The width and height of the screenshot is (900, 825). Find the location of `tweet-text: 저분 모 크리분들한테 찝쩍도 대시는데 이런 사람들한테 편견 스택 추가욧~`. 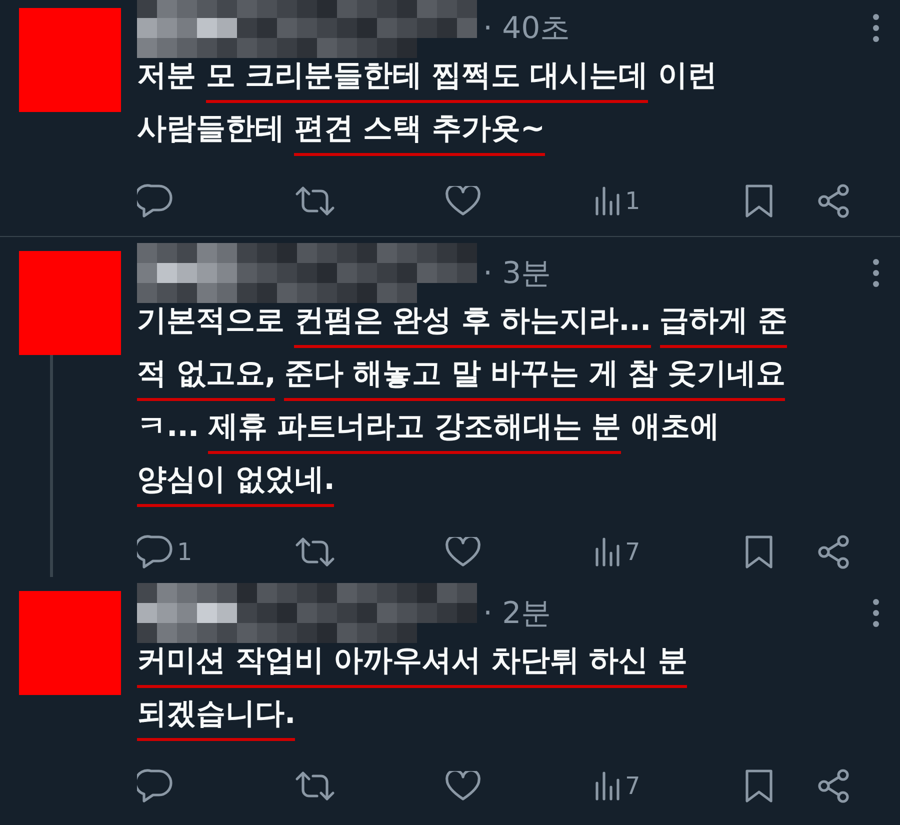

tweet-text: 저분 모 크리분들한테 찝쩍도 대시는데 이런 사람들한테 편견 스택 추가욧~ is located at coordinates (508, 109).